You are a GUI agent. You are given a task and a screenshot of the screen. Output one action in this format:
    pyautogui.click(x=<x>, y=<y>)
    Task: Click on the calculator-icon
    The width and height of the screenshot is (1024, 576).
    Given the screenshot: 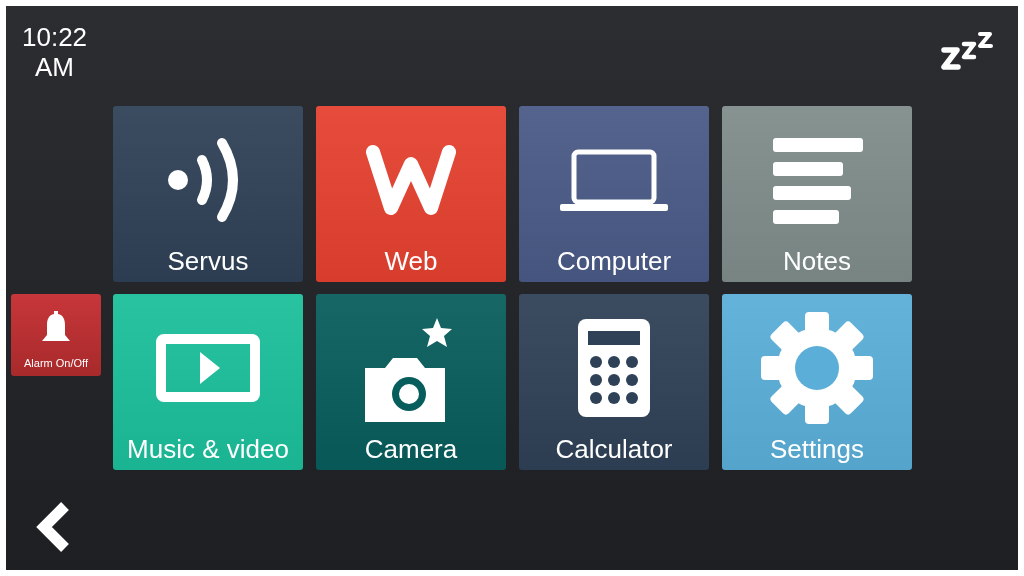 What is the action you would take?
    pyautogui.click(x=614, y=368)
    